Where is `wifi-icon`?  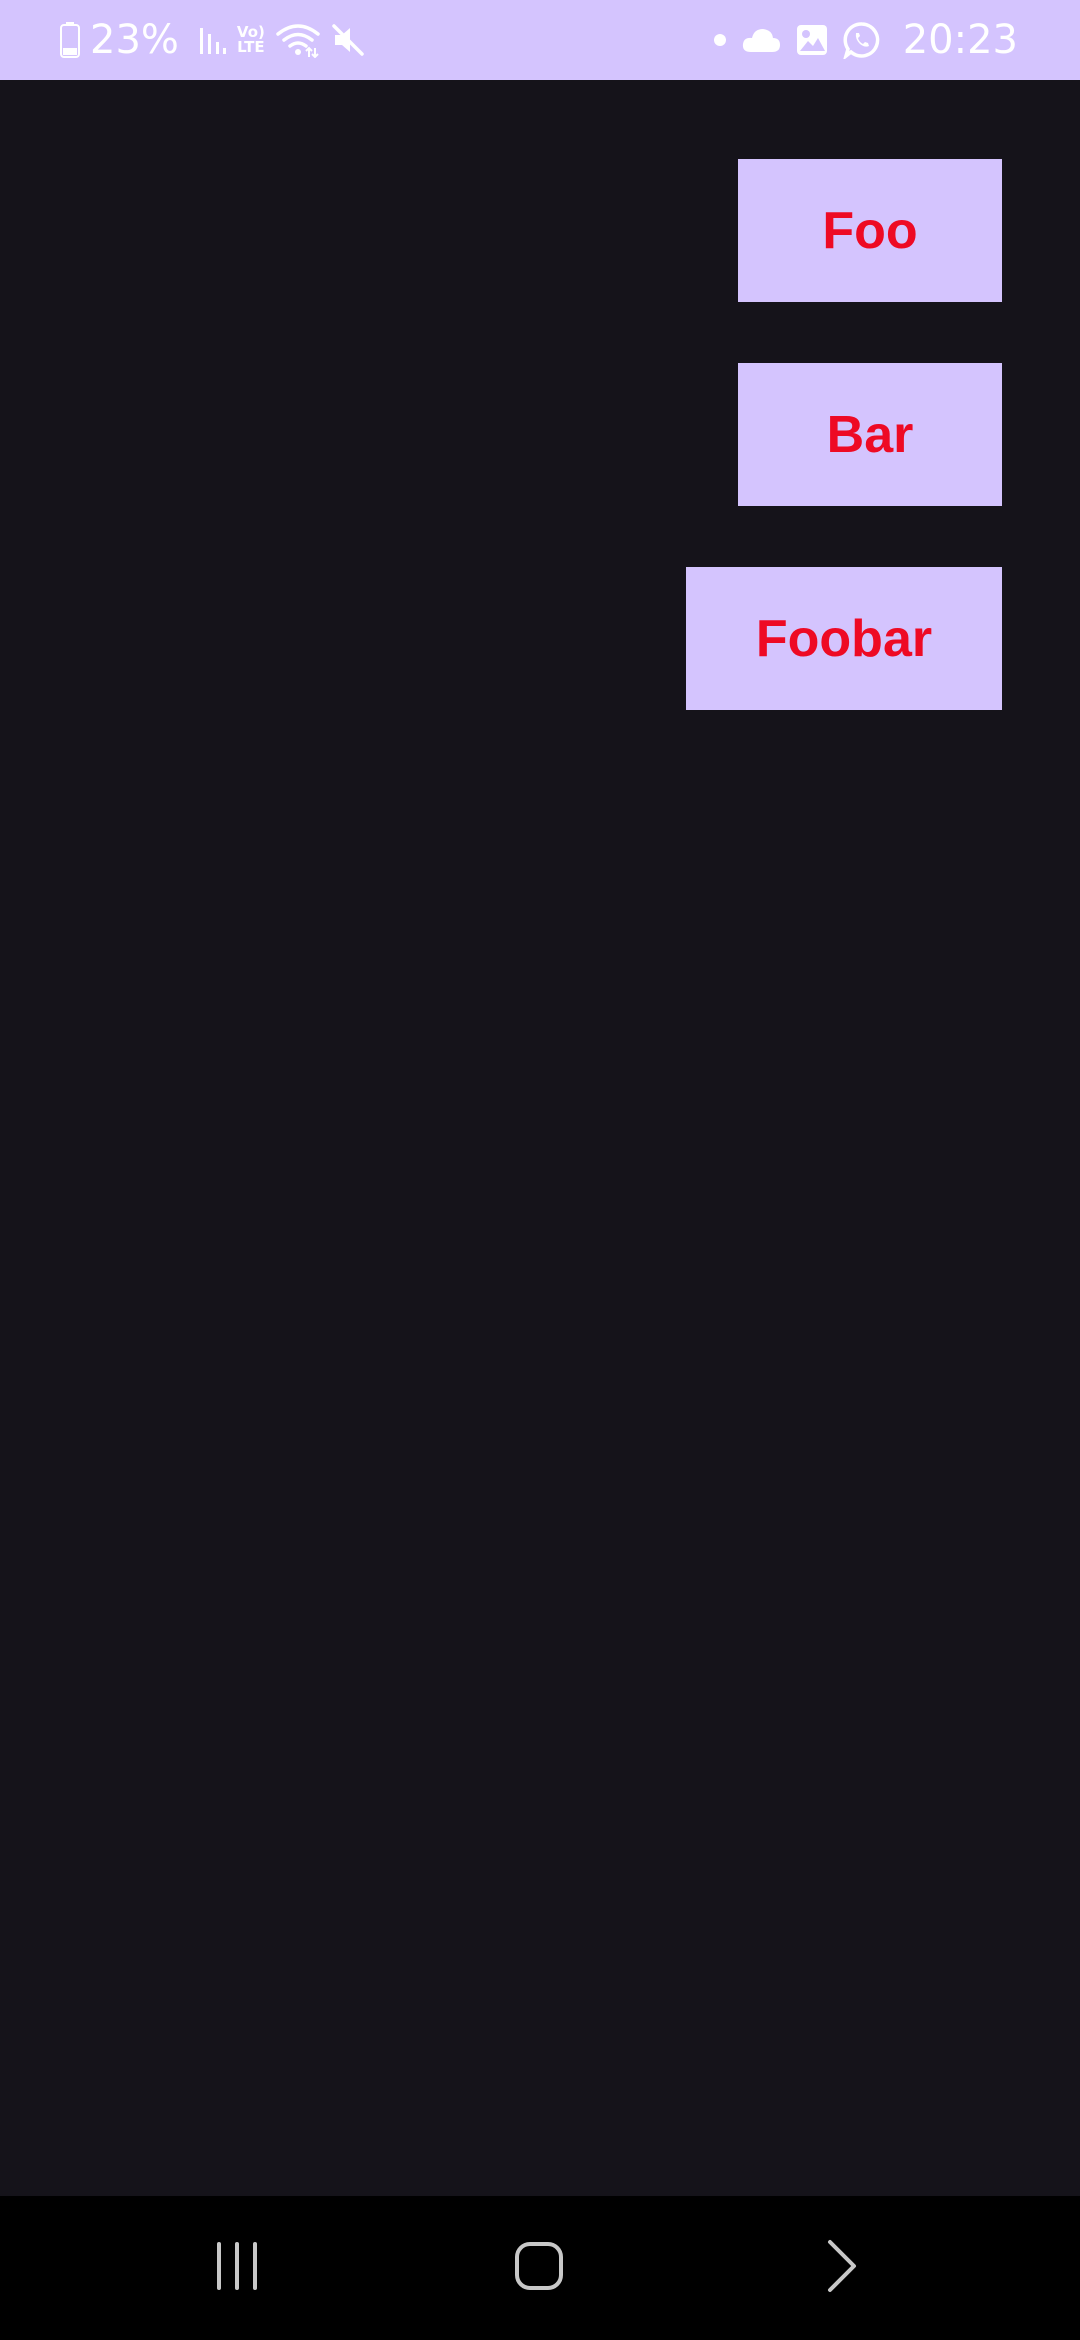 wifi-icon is located at coordinates (298, 40).